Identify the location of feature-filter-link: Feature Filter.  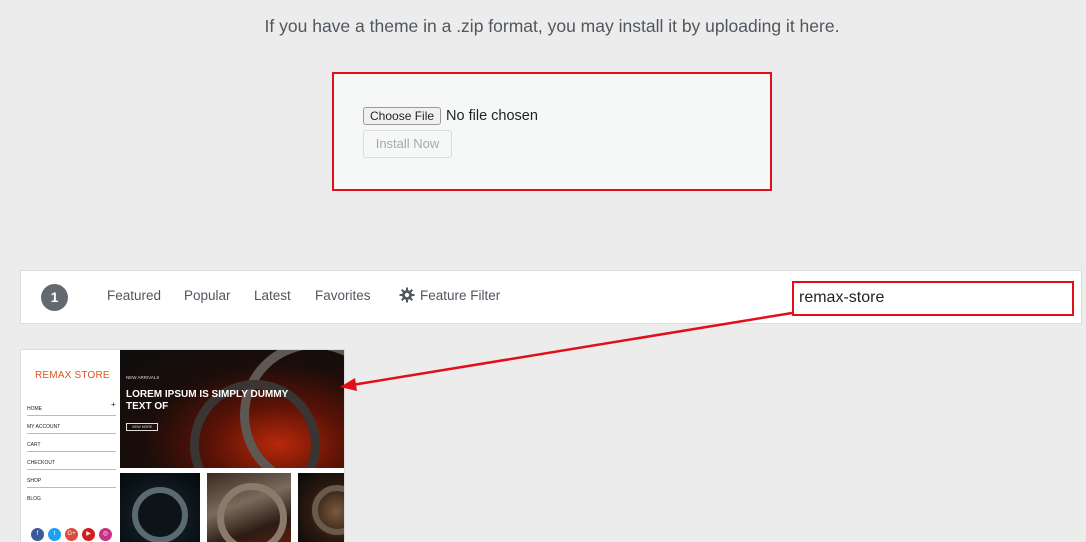
(460, 295).